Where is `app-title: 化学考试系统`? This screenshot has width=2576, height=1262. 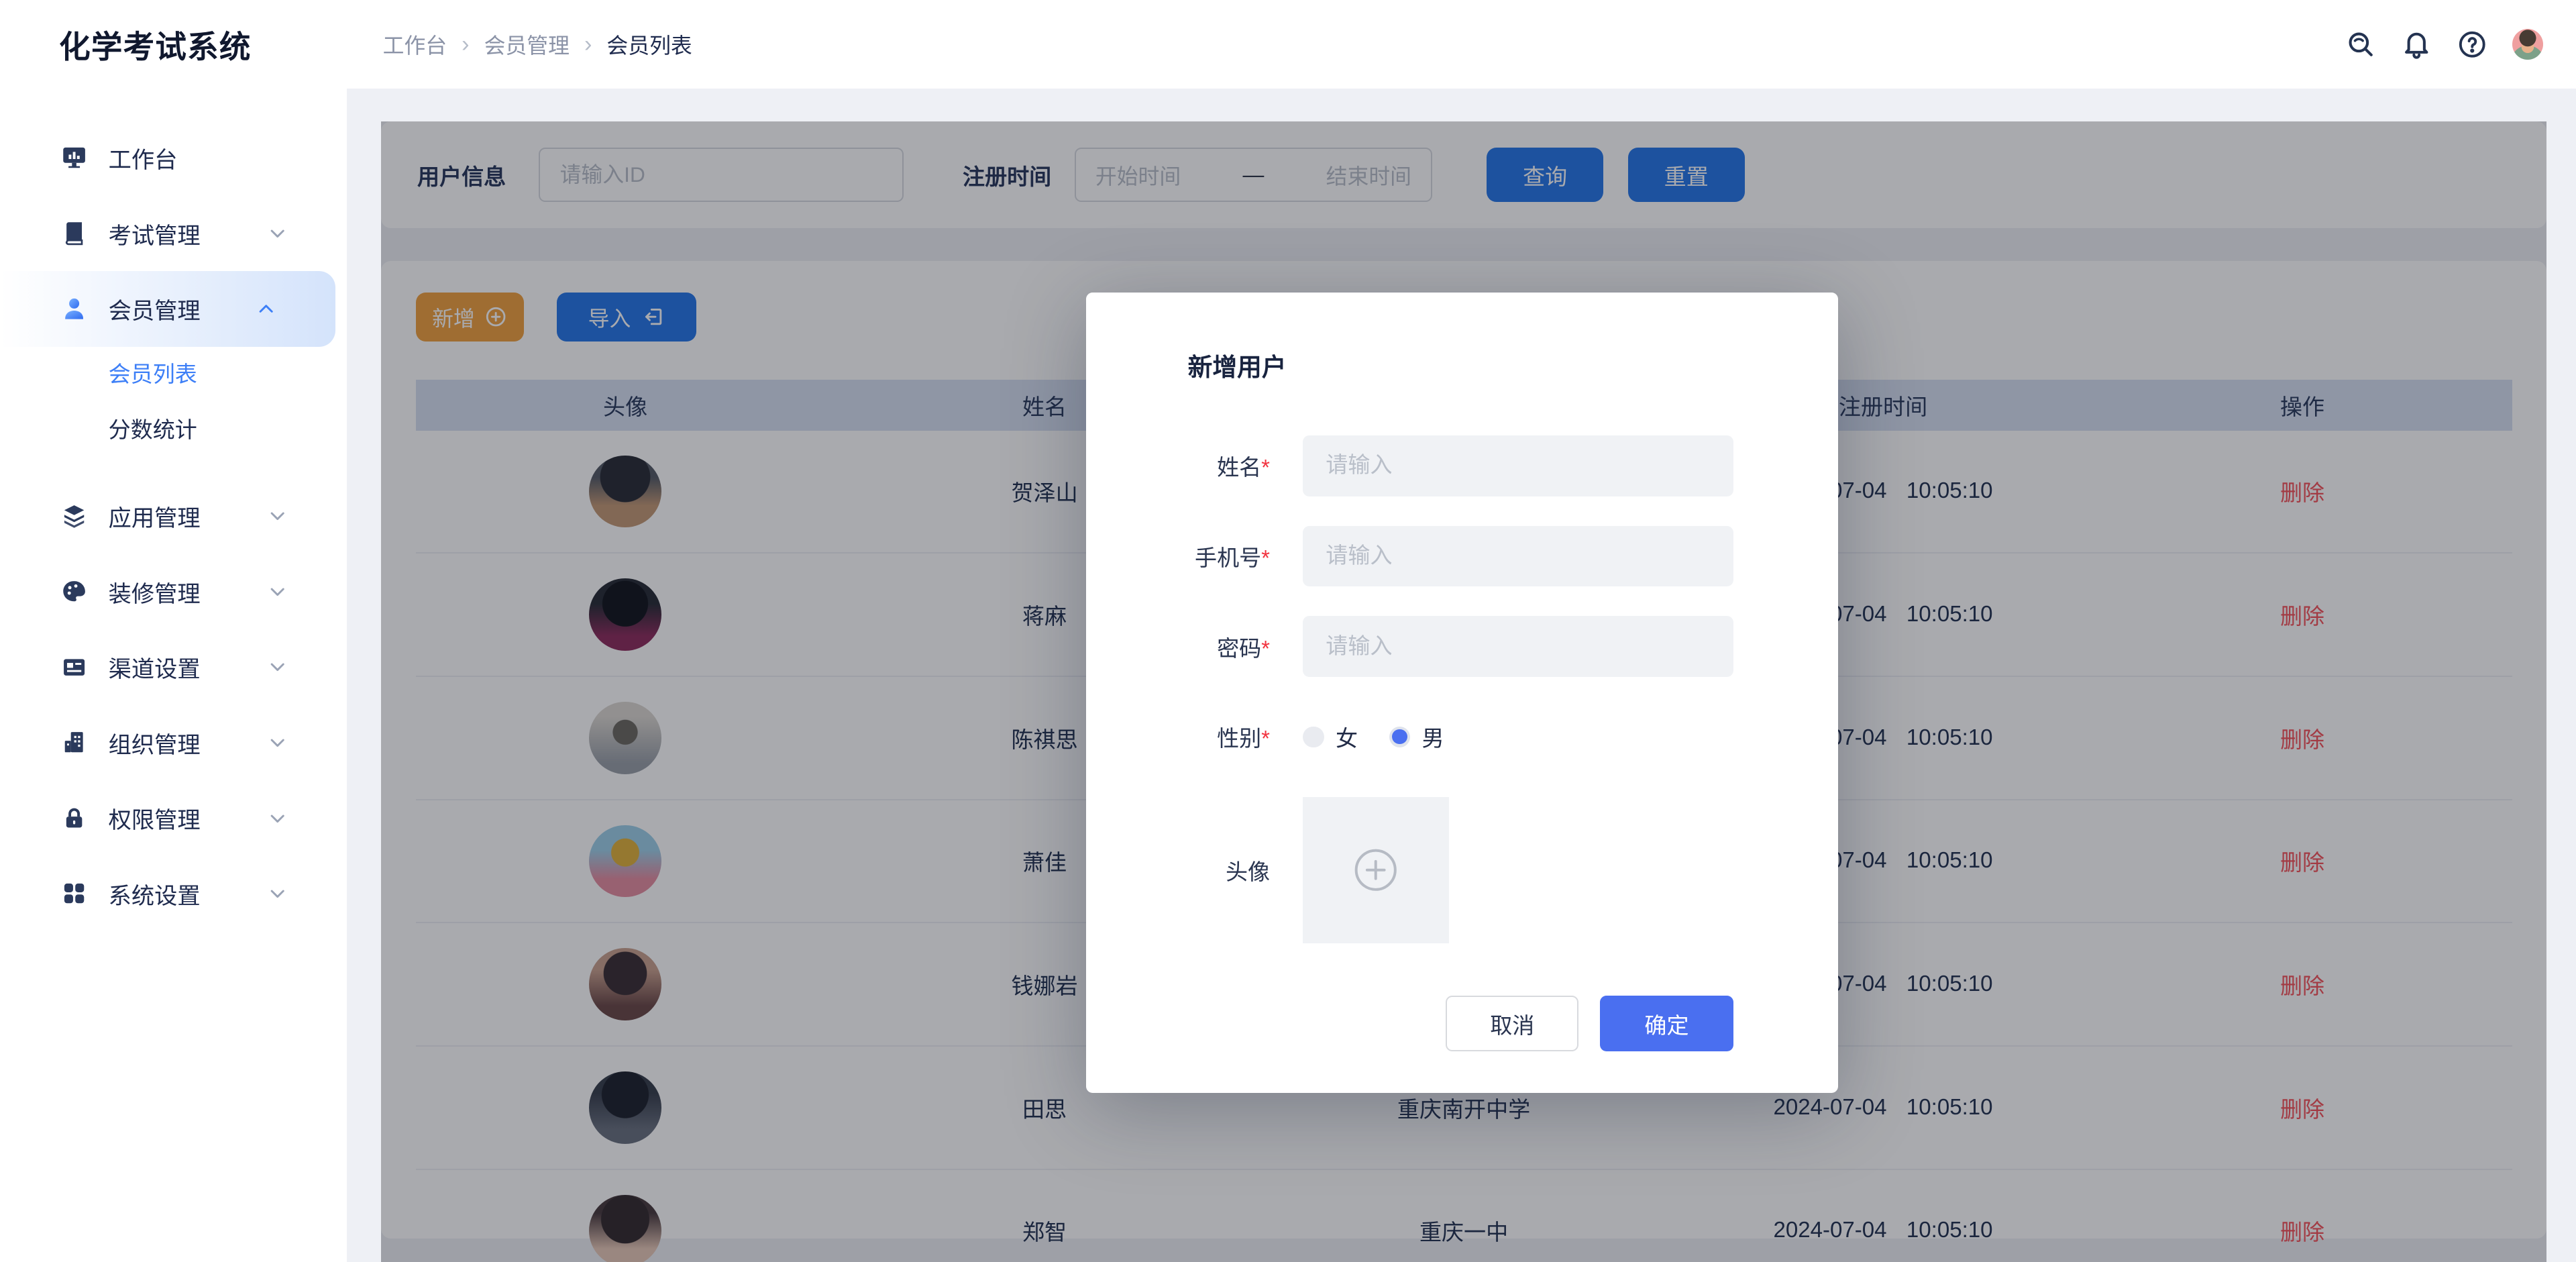 app-title: 化学考试系统 is located at coordinates (155, 46).